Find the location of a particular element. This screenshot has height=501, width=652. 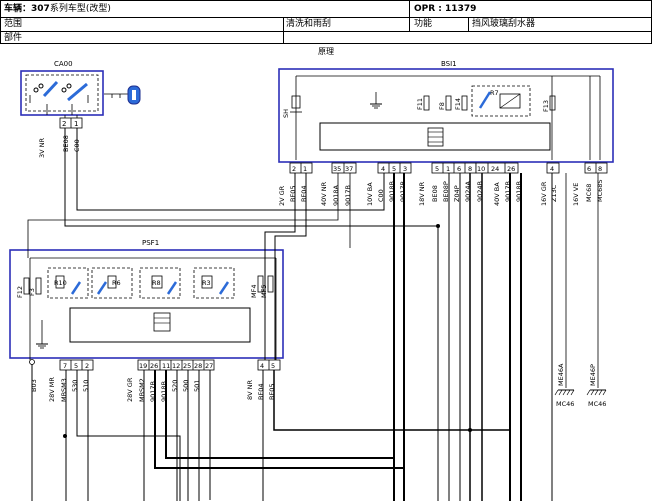

bsi-f13: F13 is located at coordinates (546, 106).